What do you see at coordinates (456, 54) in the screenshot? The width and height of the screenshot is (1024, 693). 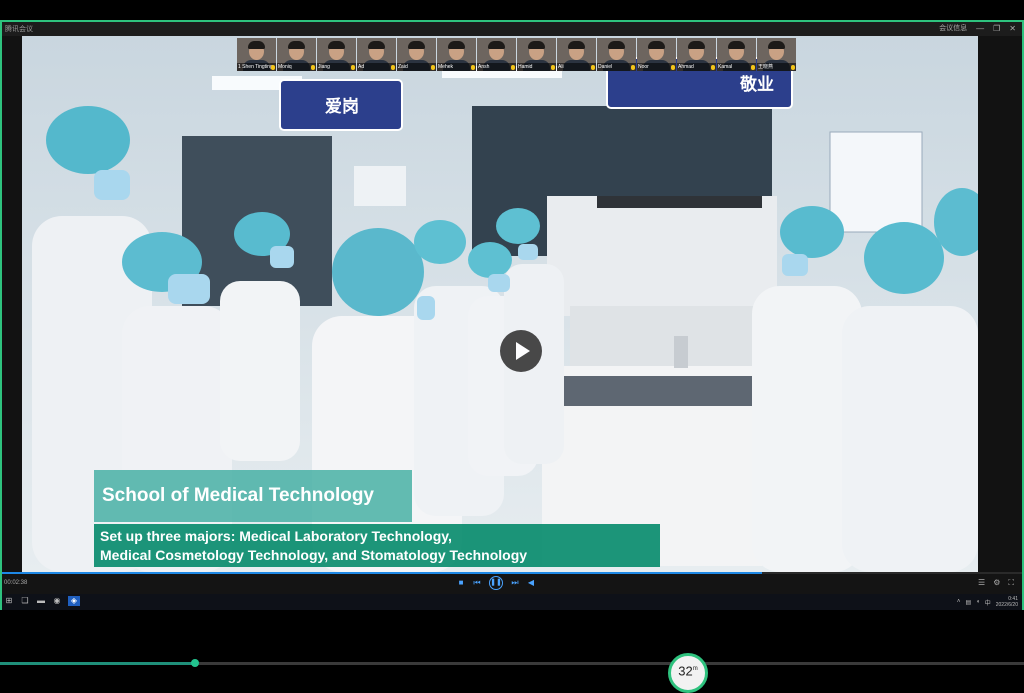 I see `participant-tile: Mehek` at bounding box center [456, 54].